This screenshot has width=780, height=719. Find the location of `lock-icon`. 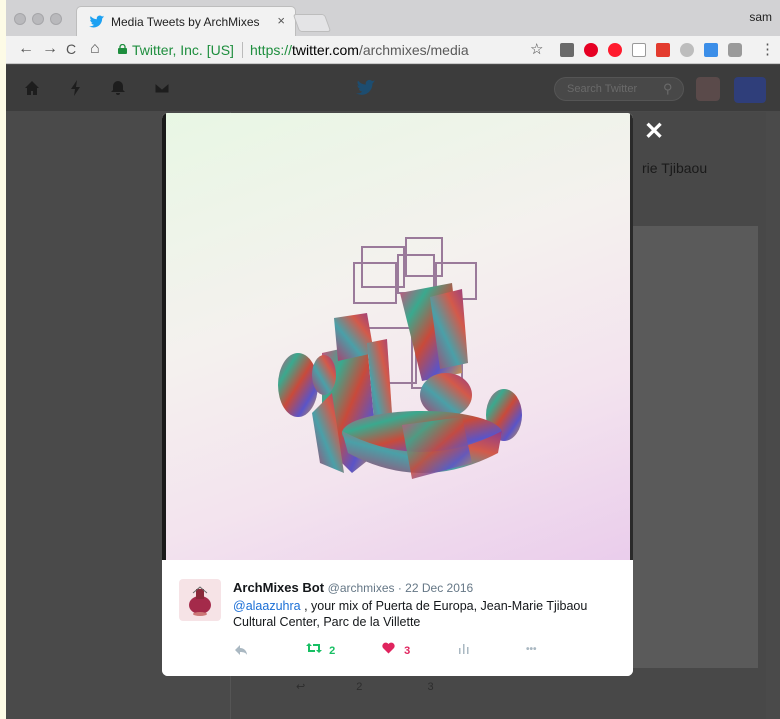

lock-icon is located at coordinates (122, 49).